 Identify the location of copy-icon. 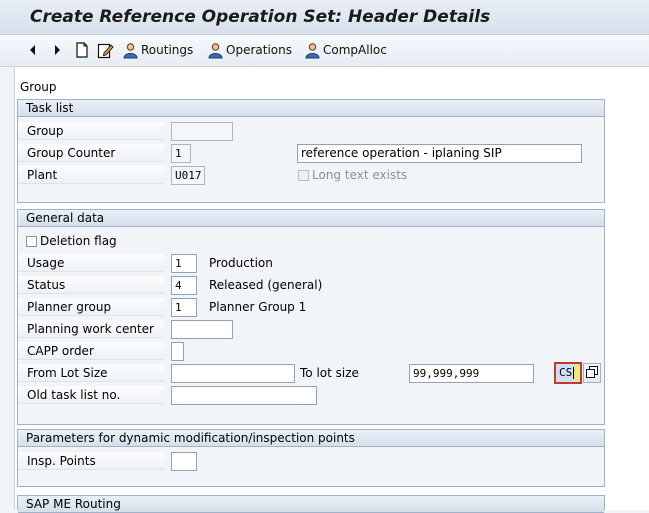
(592, 373).